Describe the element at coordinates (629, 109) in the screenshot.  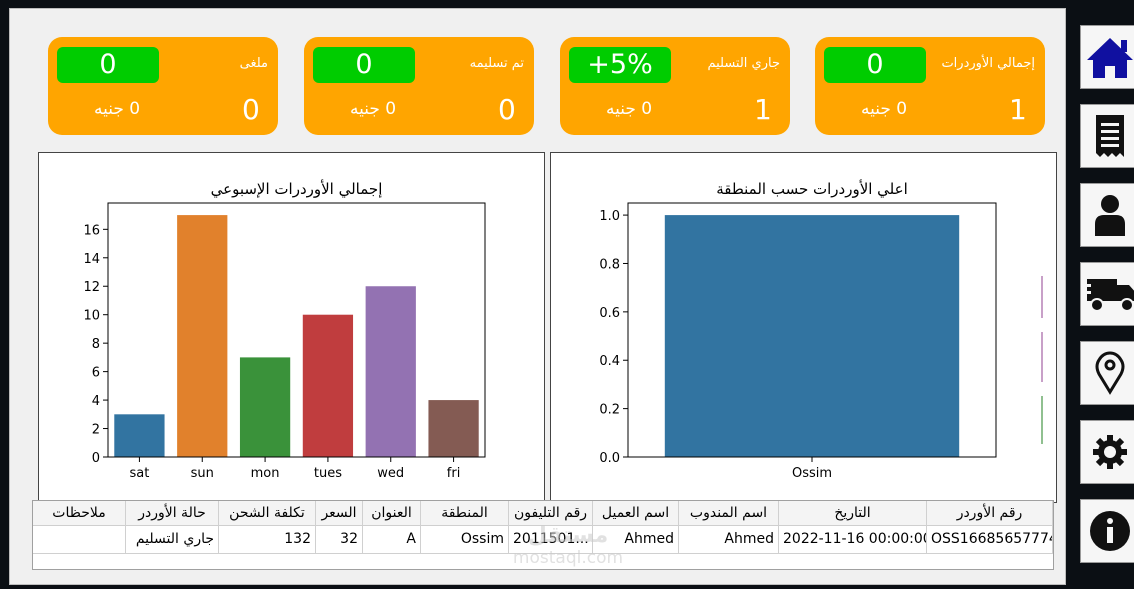
I see `in-delivery-money: 0 جنيه` at that location.